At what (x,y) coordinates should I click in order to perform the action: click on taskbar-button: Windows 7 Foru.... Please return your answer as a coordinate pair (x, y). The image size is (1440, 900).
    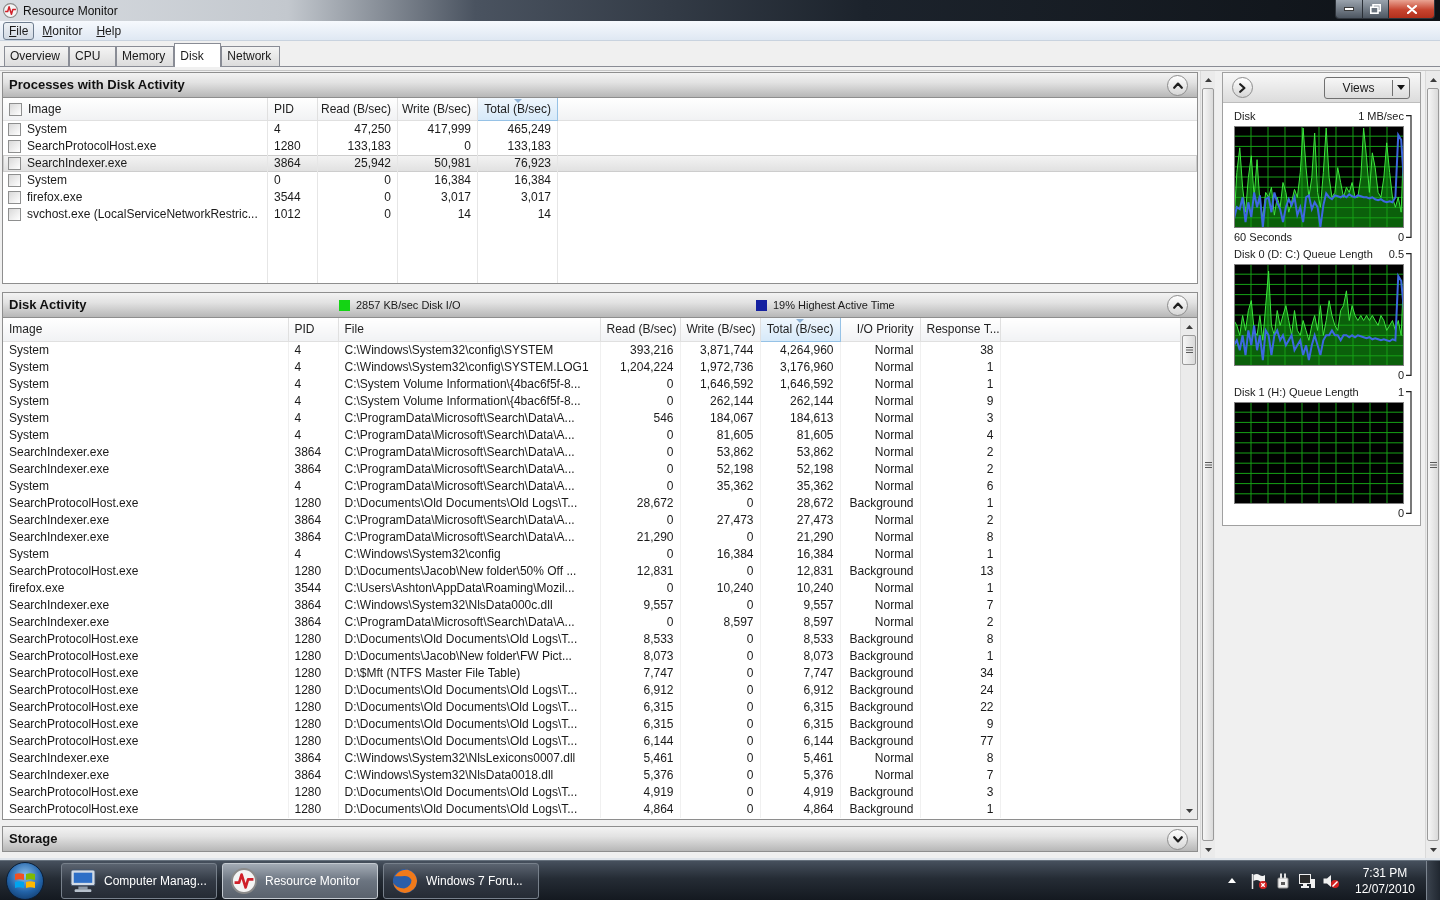
    Looking at the image, I should click on (461, 880).